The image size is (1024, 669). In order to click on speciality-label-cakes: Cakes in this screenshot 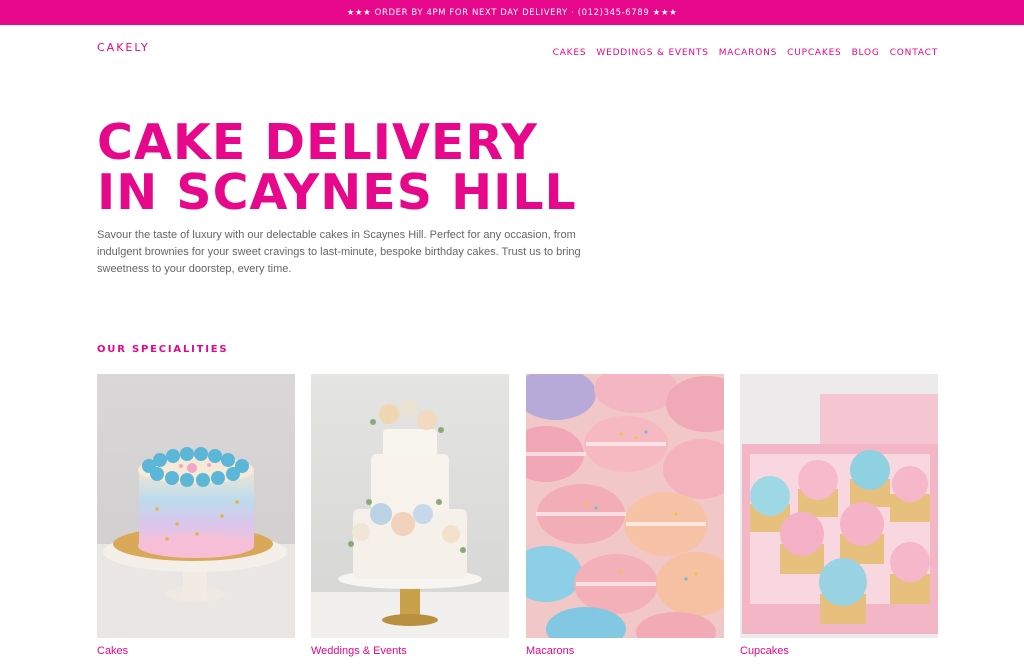, I will do `click(113, 651)`.